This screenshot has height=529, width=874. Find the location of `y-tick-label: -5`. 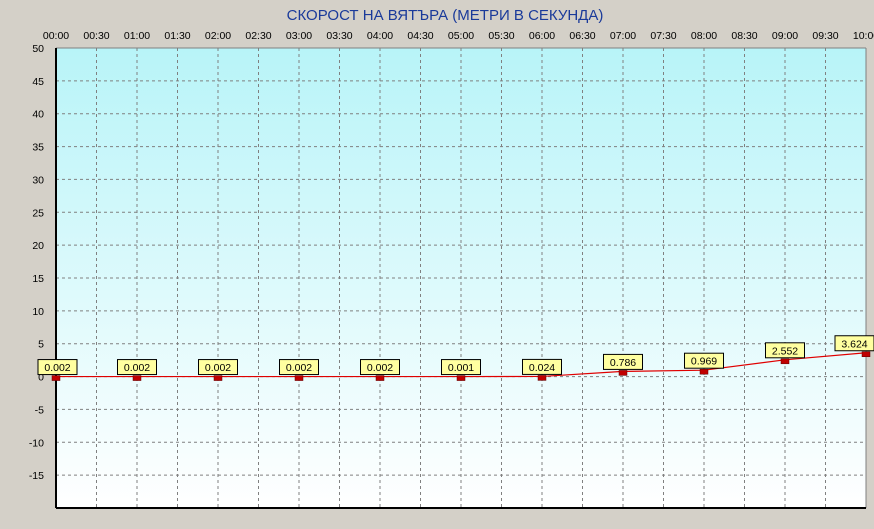

y-tick-label: -5 is located at coordinates (39, 410).